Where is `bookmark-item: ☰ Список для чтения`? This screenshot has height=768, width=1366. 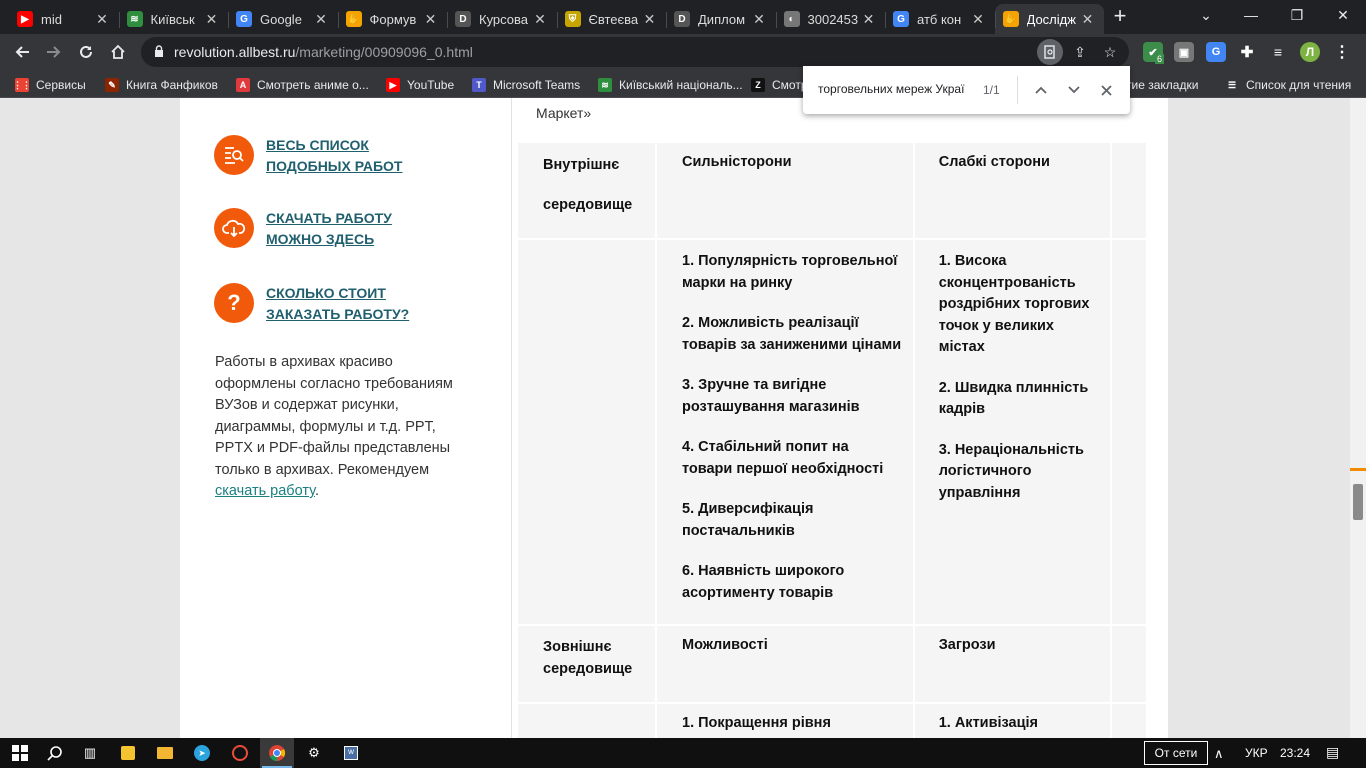
bookmark-item: ☰ Список для чтения is located at coordinates (1288, 85).